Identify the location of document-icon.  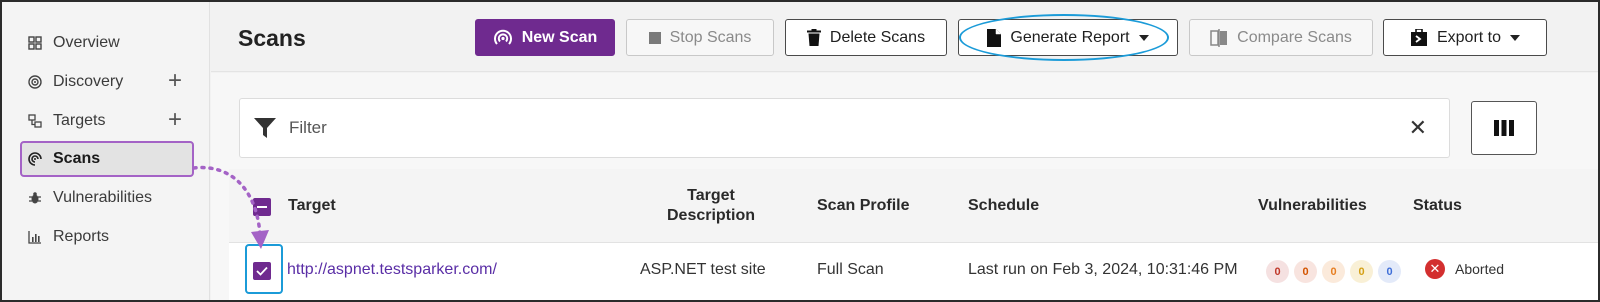
(994, 37).